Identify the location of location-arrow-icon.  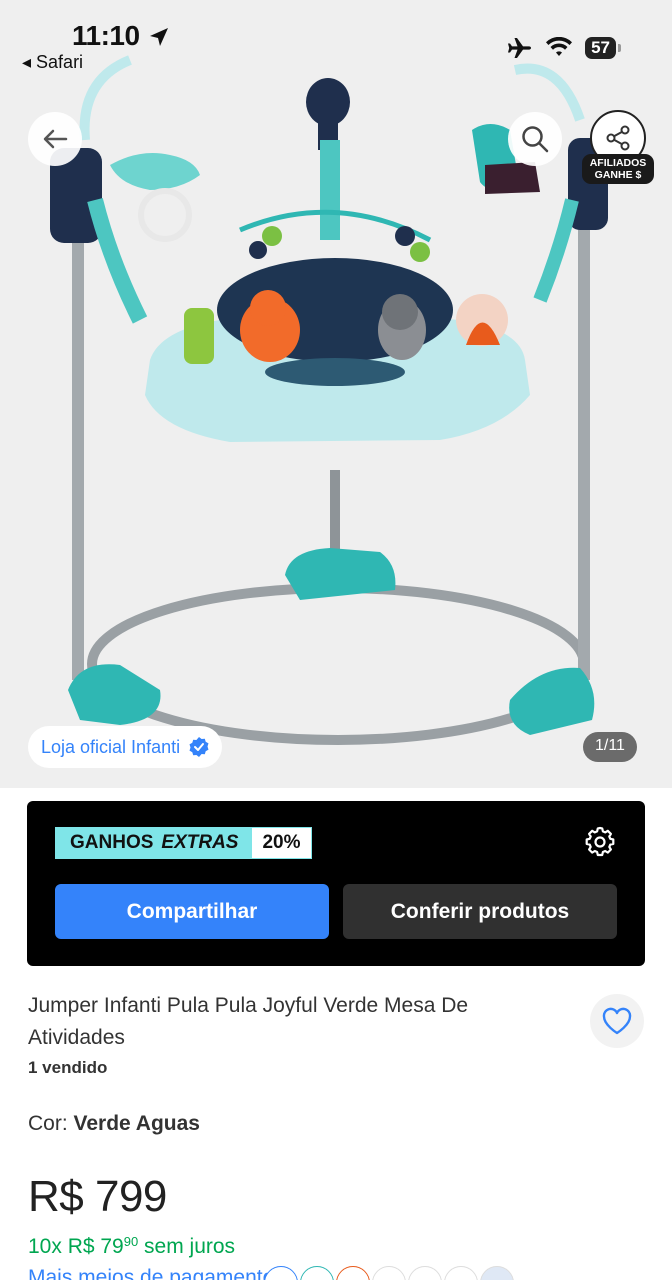
(159, 37).